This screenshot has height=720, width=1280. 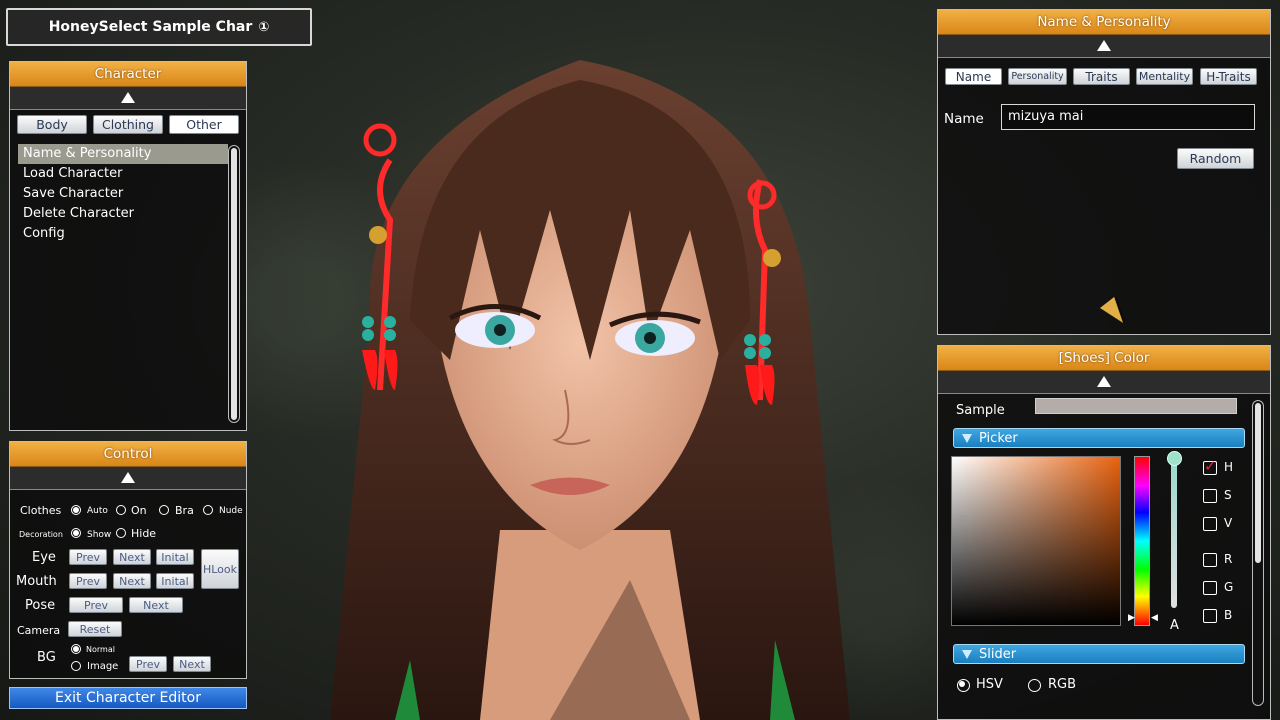 I want to click on mode-hsv-radio, so click(x=963, y=685).